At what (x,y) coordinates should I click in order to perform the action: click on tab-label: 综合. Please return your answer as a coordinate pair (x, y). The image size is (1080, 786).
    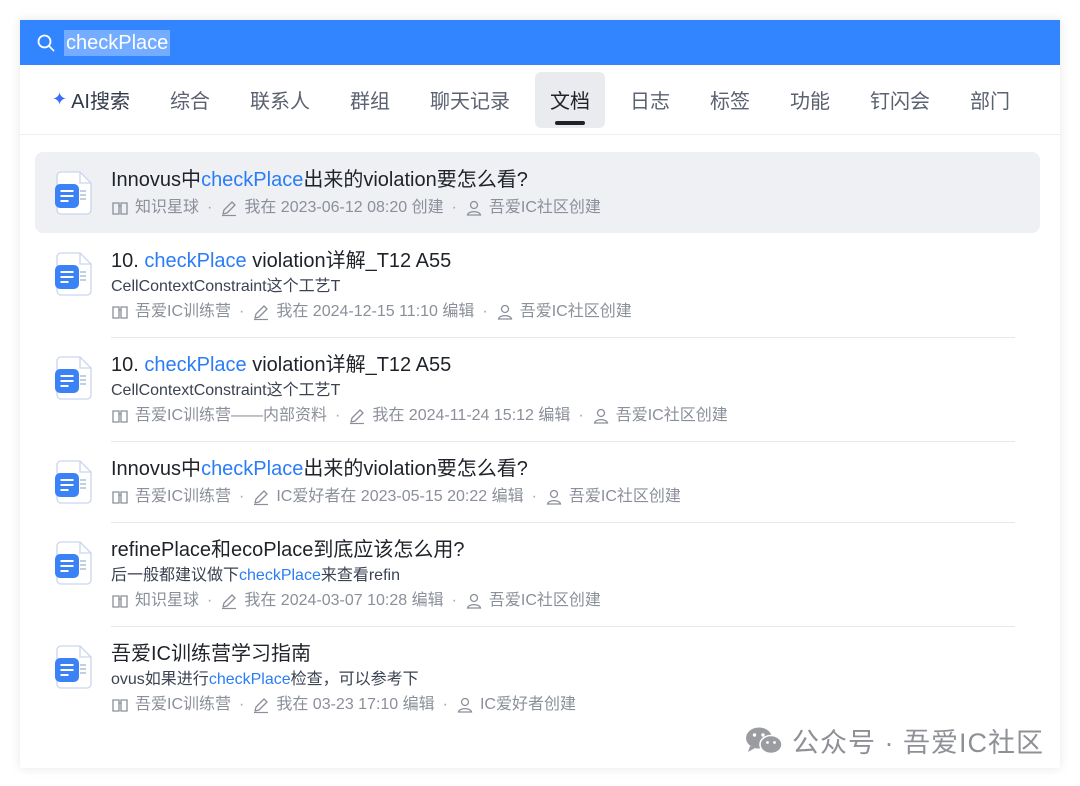
    Looking at the image, I should click on (190, 102).